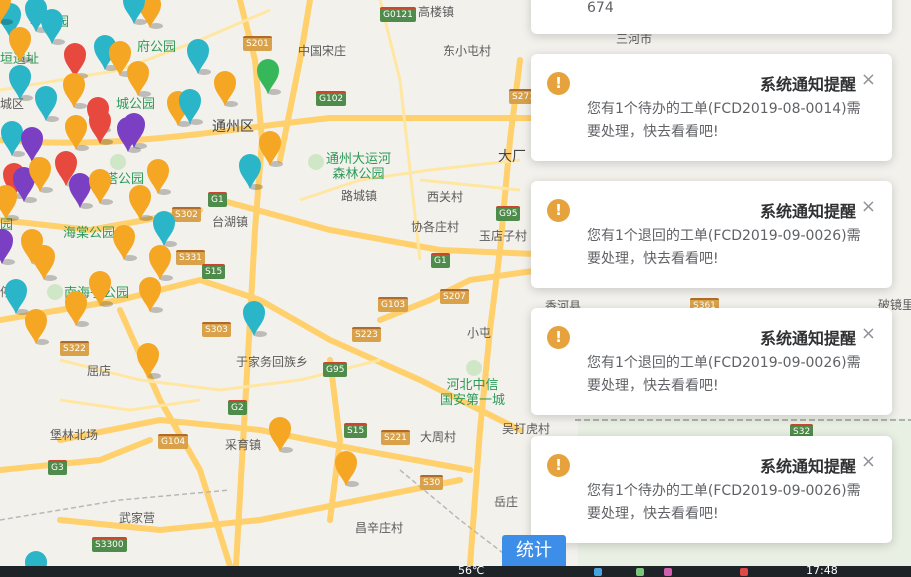 This screenshot has height=577, width=911. What do you see at coordinates (471, 571) in the screenshot?
I see `temperature-readout: 56℃` at bounding box center [471, 571].